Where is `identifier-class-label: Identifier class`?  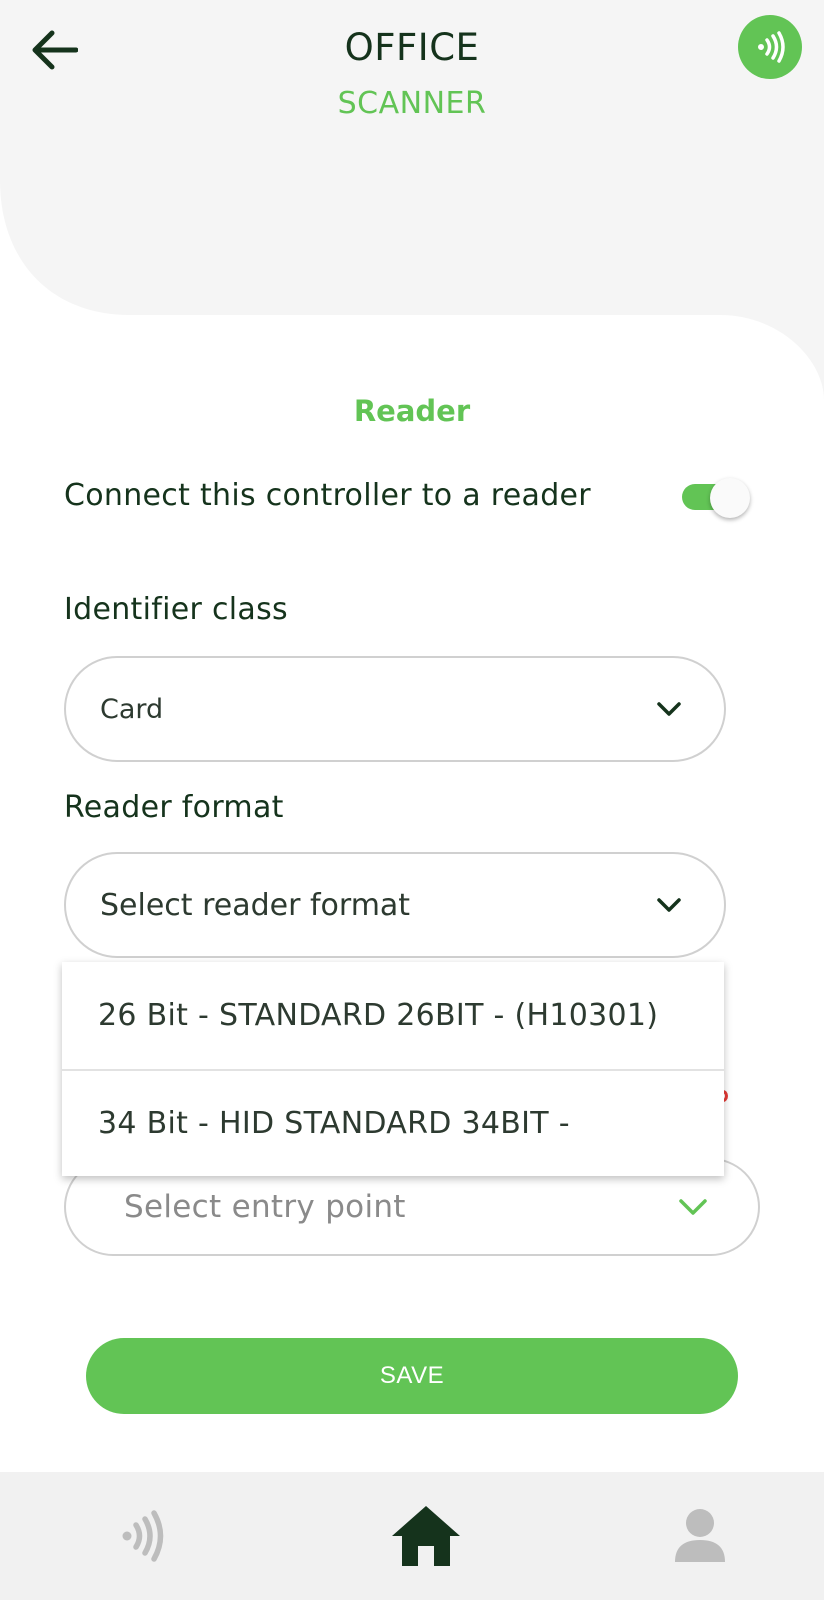
identifier-class-label: Identifier class is located at coordinates (176, 609).